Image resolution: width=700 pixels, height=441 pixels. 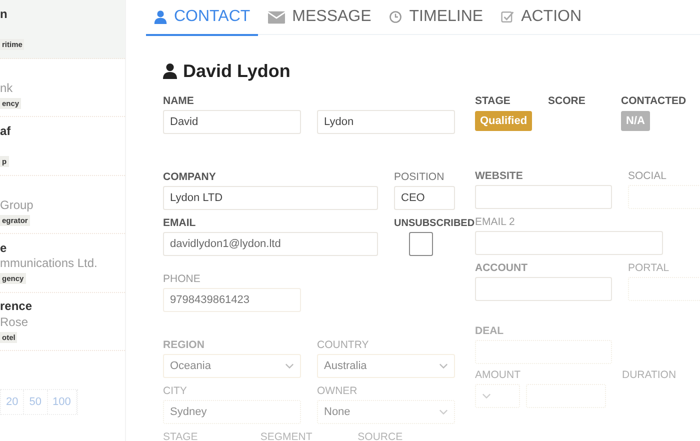 What do you see at coordinates (184, 345) in the screenshot?
I see `field-label: REGION` at bounding box center [184, 345].